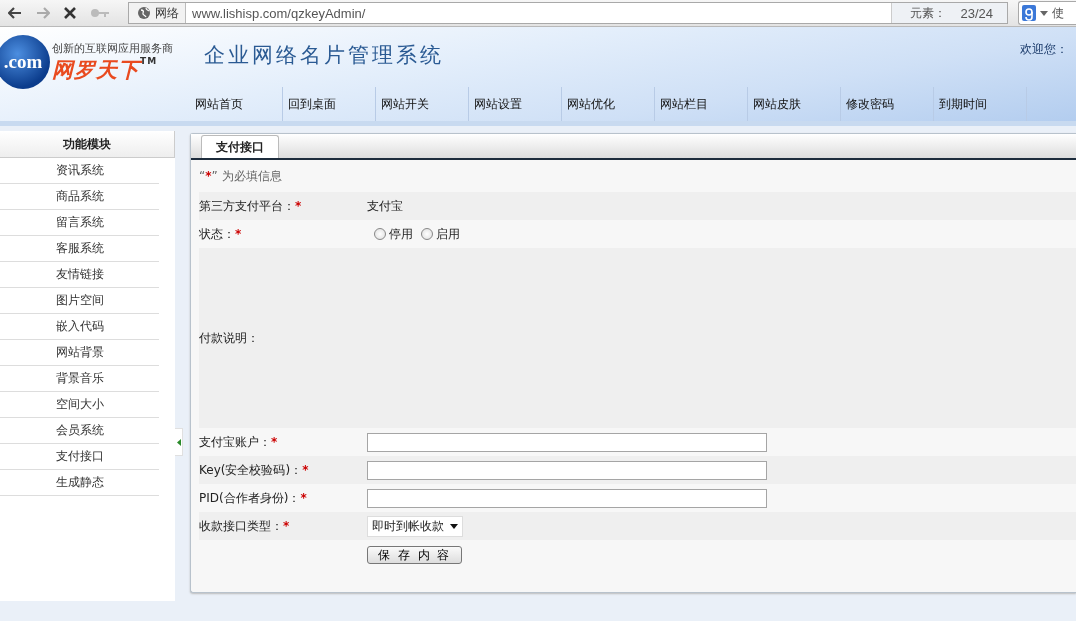 This screenshot has height=621, width=1076. What do you see at coordinates (79, 249) in the screenshot?
I see `sidebar-item: 客服系统` at bounding box center [79, 249].